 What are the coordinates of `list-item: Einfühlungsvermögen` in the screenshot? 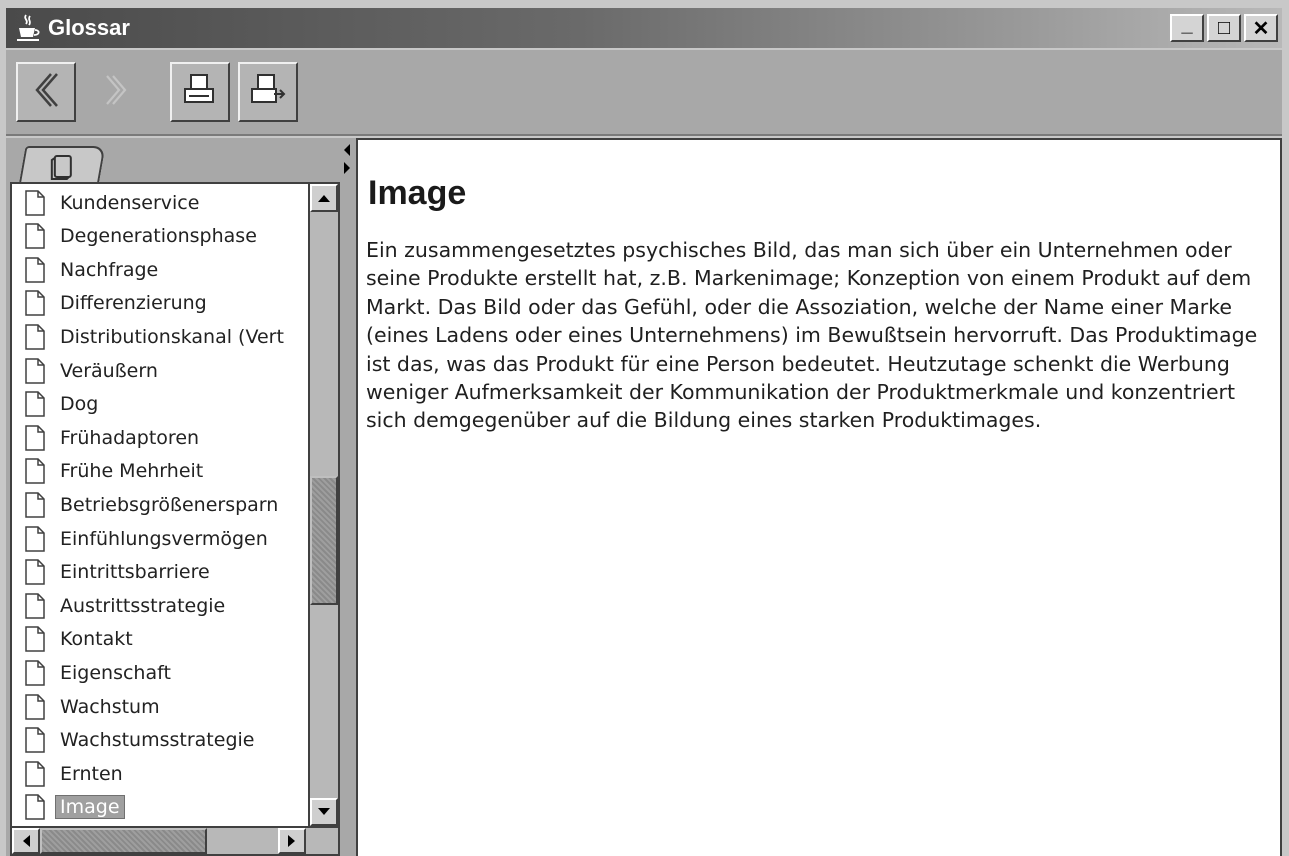 It's located at (140, 538).